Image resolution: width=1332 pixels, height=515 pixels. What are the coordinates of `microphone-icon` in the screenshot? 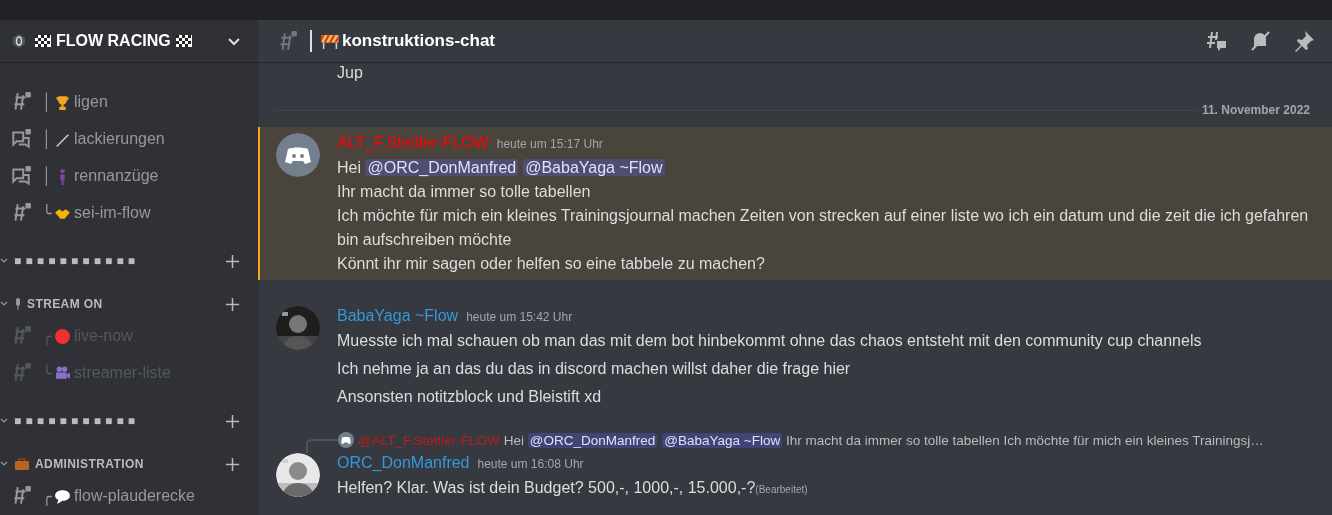 It's located at (18, 304).